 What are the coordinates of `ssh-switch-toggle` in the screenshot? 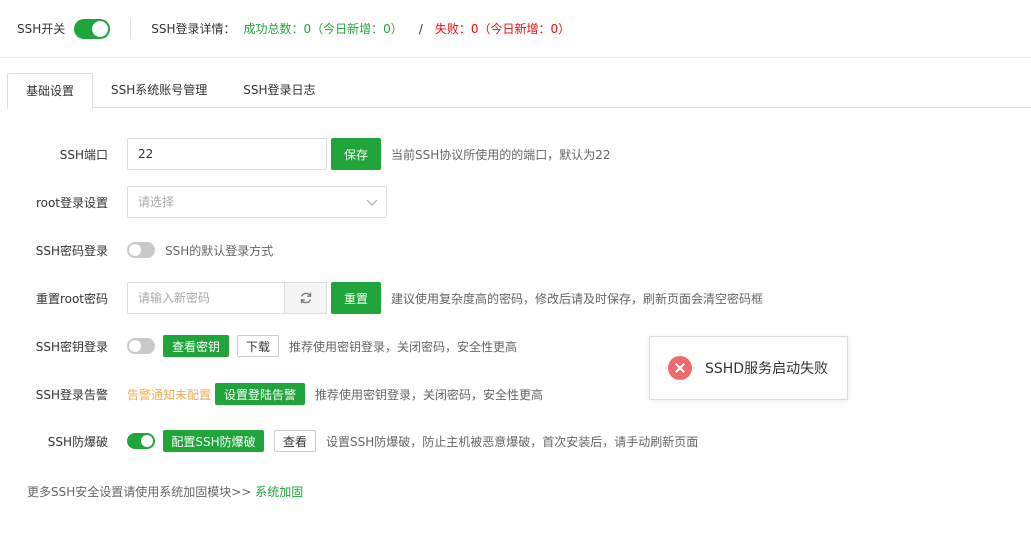 It's located at (92, 28).